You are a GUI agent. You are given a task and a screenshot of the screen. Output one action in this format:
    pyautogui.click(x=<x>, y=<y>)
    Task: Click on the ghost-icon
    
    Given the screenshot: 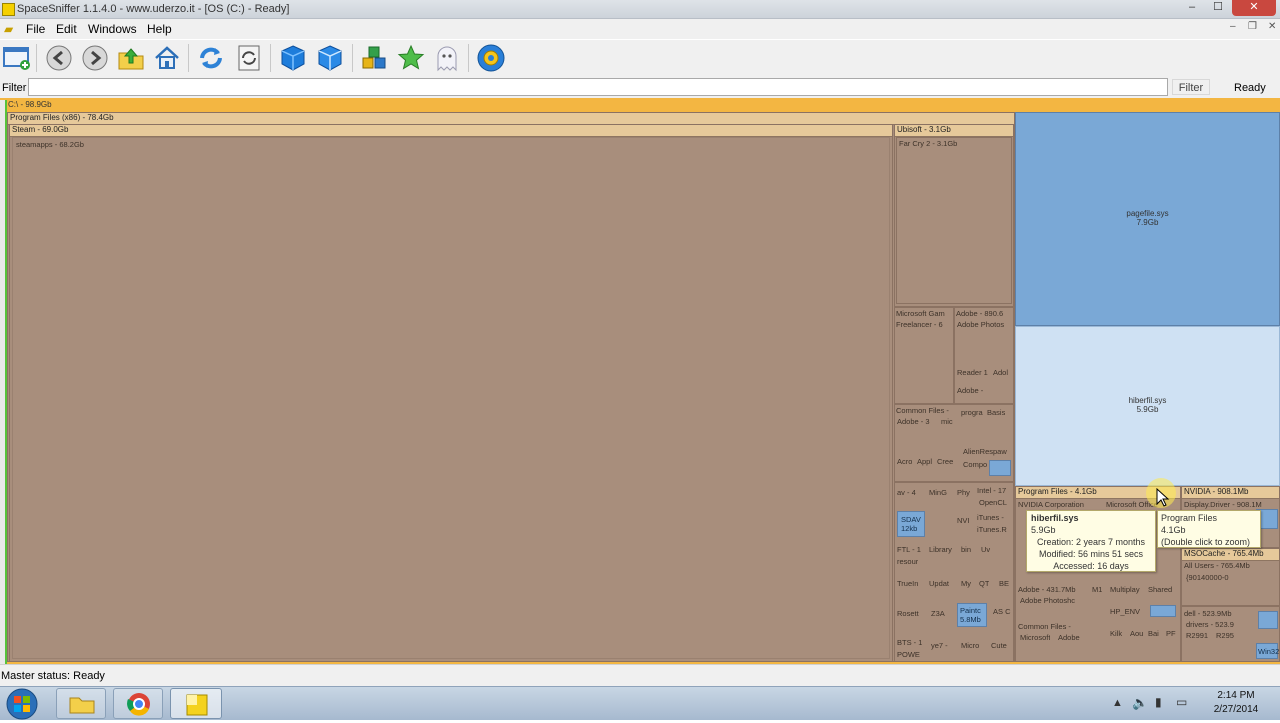 What is the action you would take?
    pyautogui.click(x=447, y=59)
    